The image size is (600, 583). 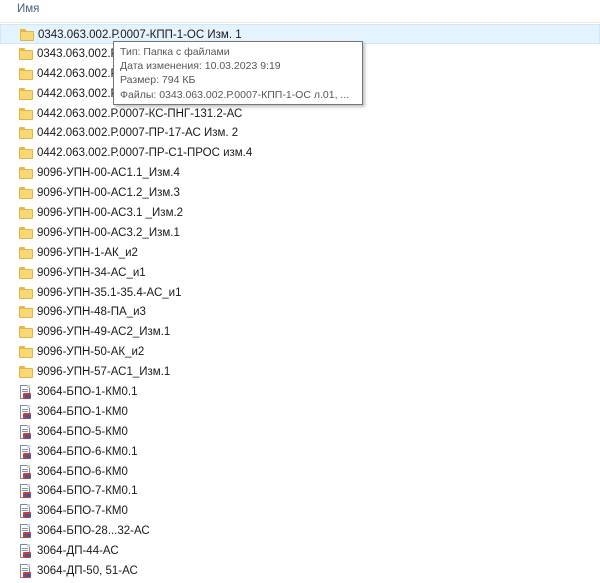 What do you see at coordinates (300, 352) in the screenshot?
I see `file-row: 9096-УПН-50-АК_и2` at bounding box center [300, 352].